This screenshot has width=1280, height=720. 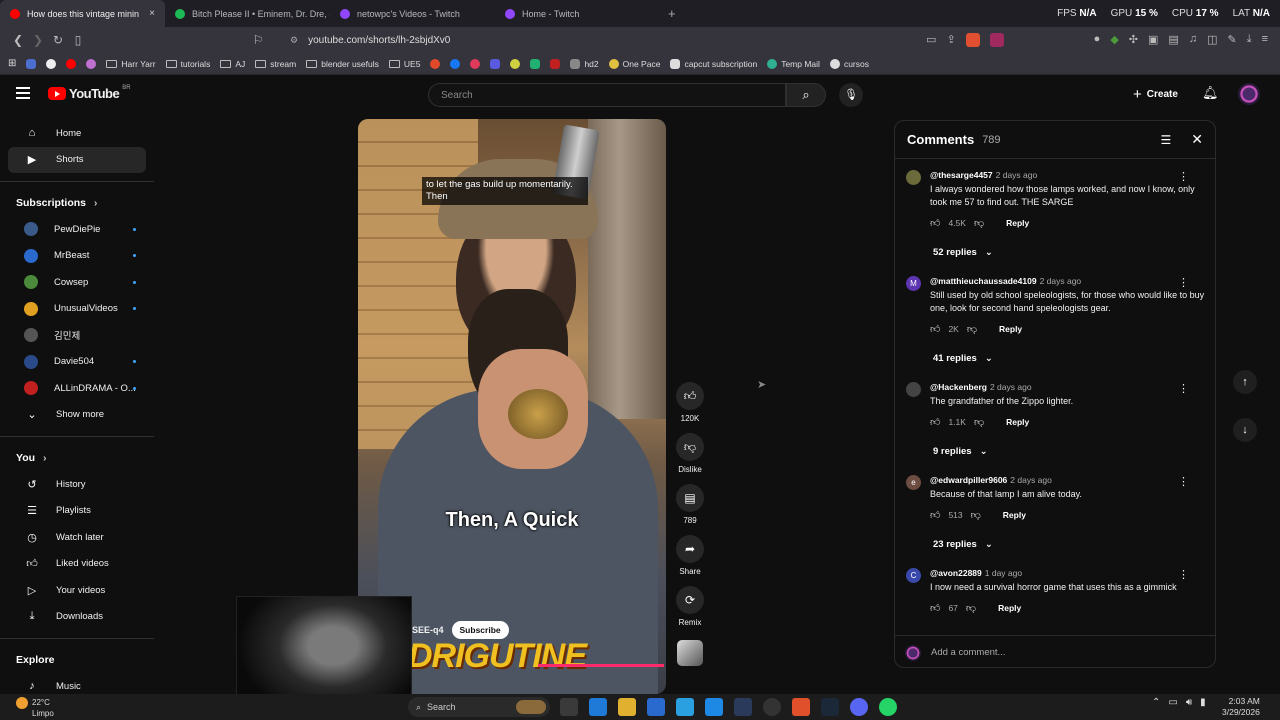 What do you see at coordinates (77, 683) in the screenshot?
I see `sidebar-item-music: ♪ Music` at bounding box center [77, 683].